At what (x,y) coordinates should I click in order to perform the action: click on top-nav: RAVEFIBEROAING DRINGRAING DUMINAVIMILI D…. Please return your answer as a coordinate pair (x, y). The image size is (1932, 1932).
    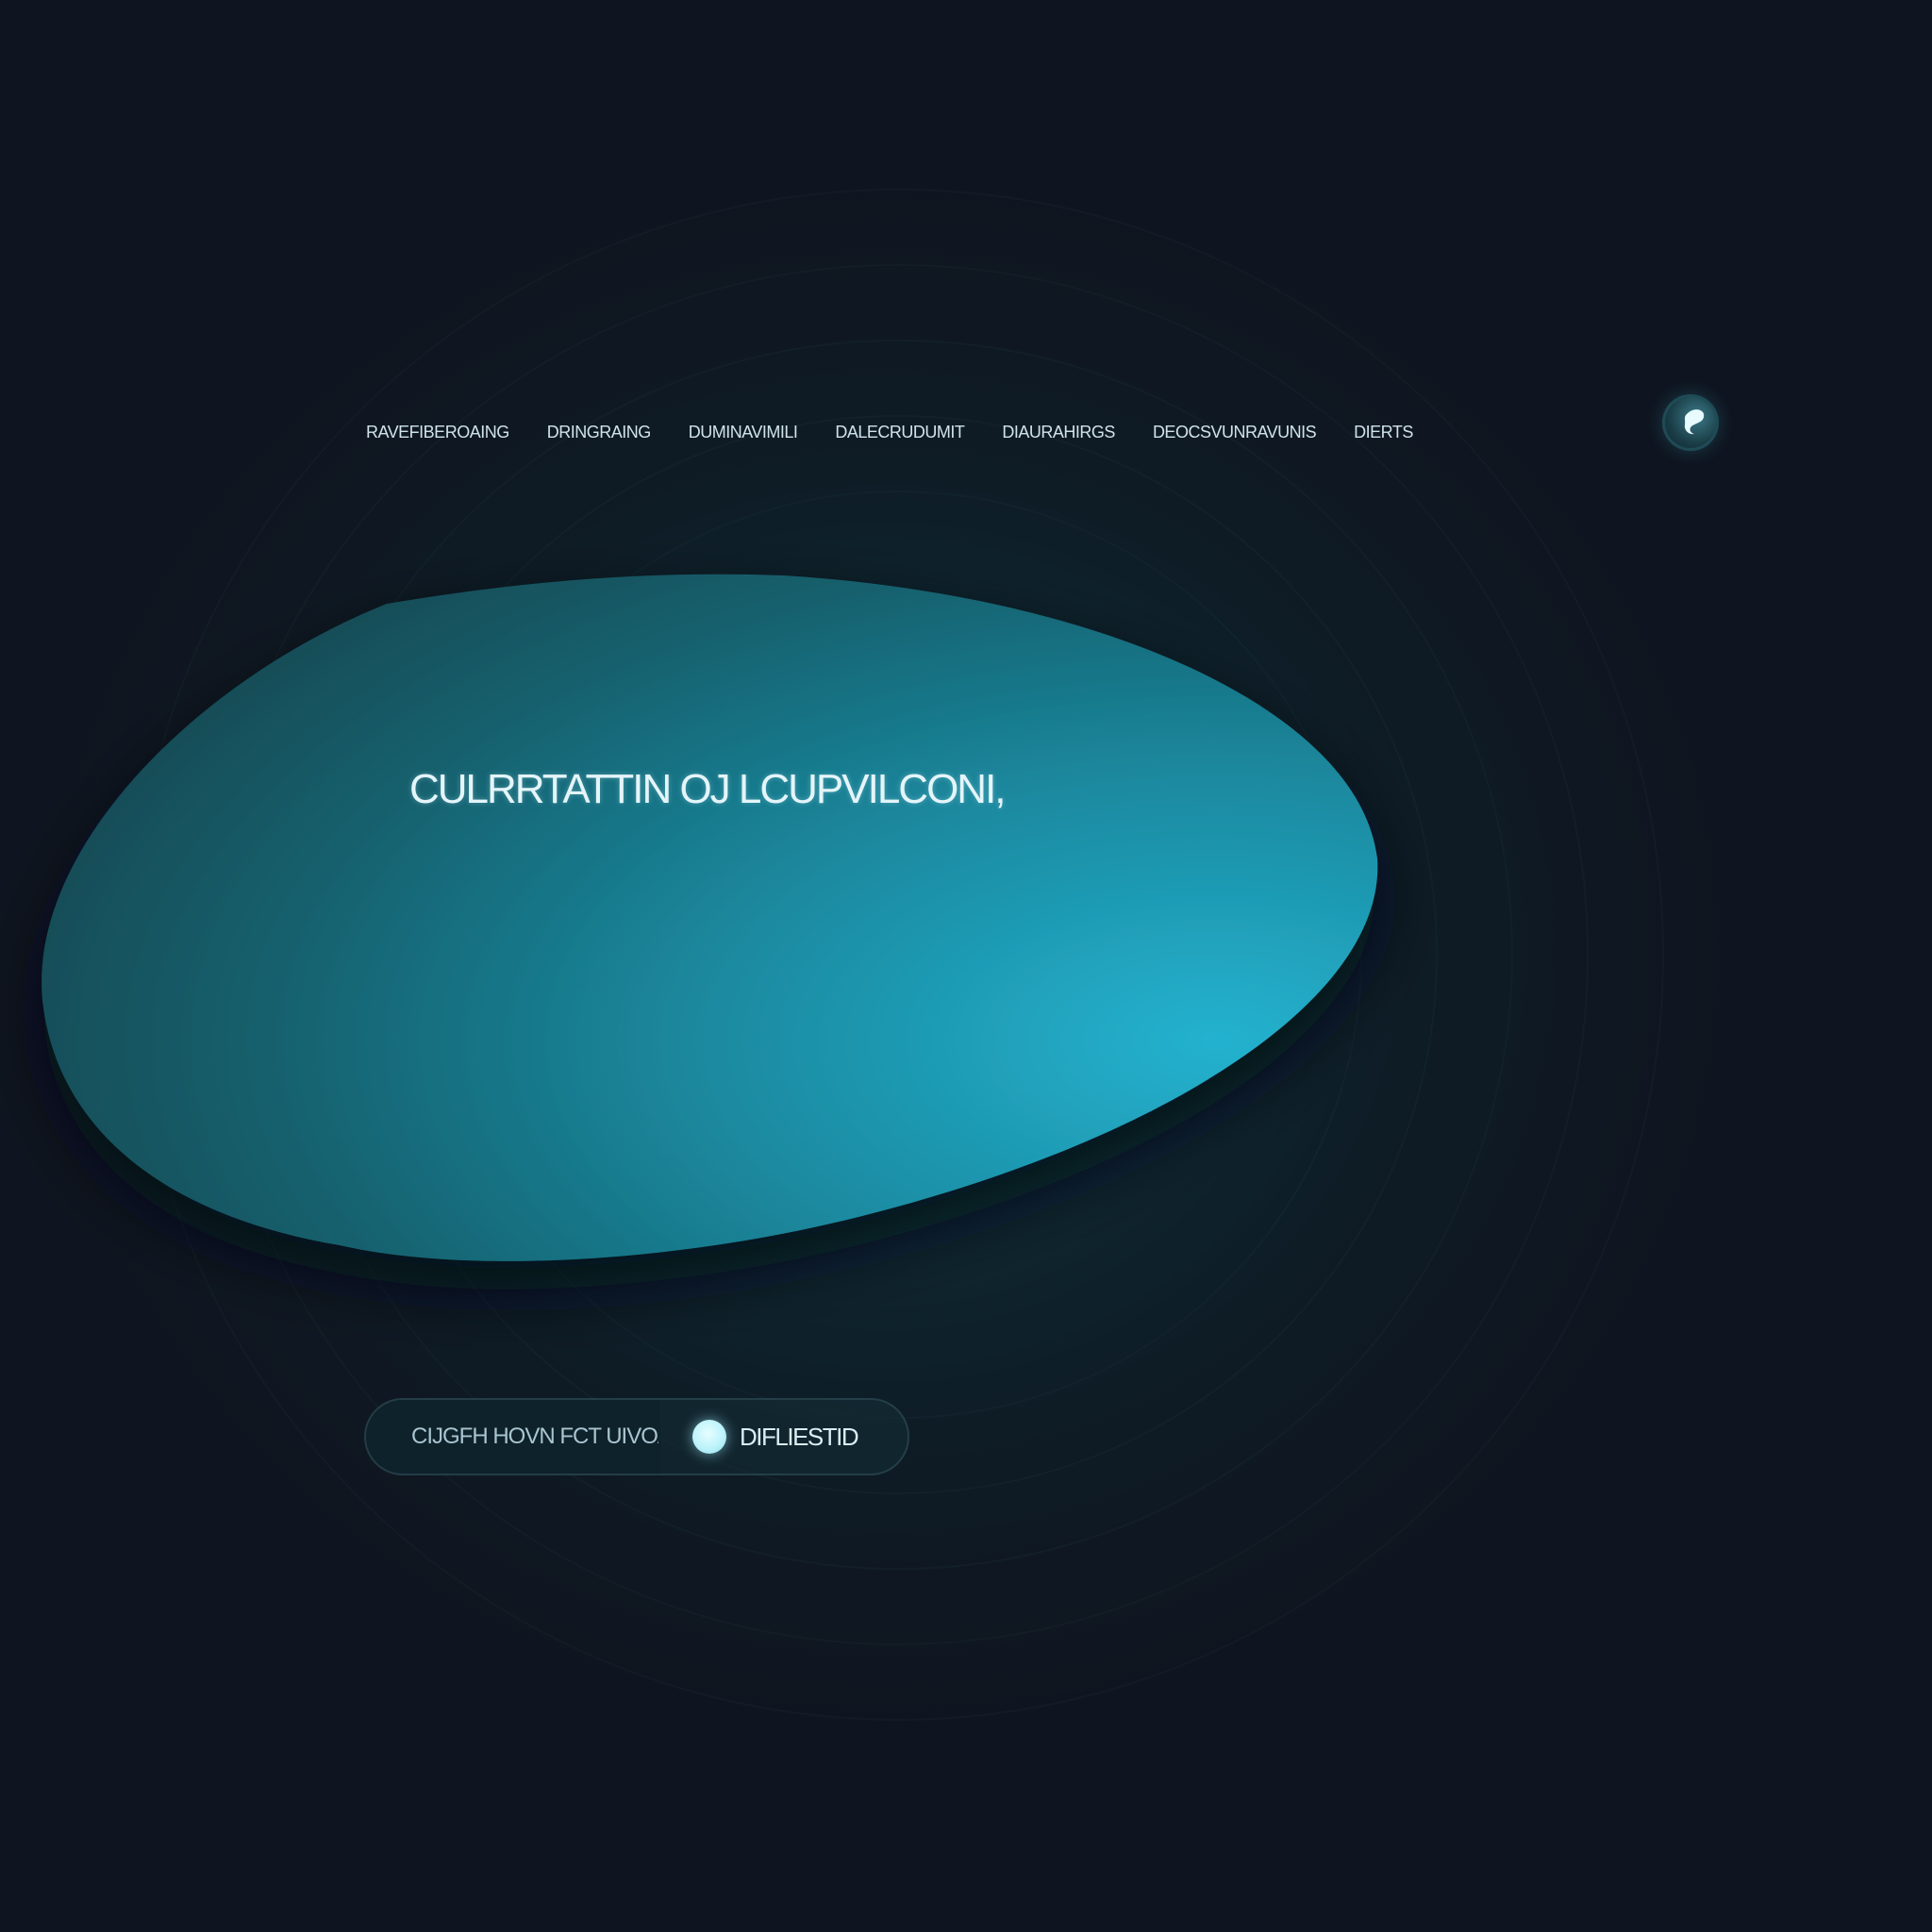
    Looking at the image, I should click on (889, 432).